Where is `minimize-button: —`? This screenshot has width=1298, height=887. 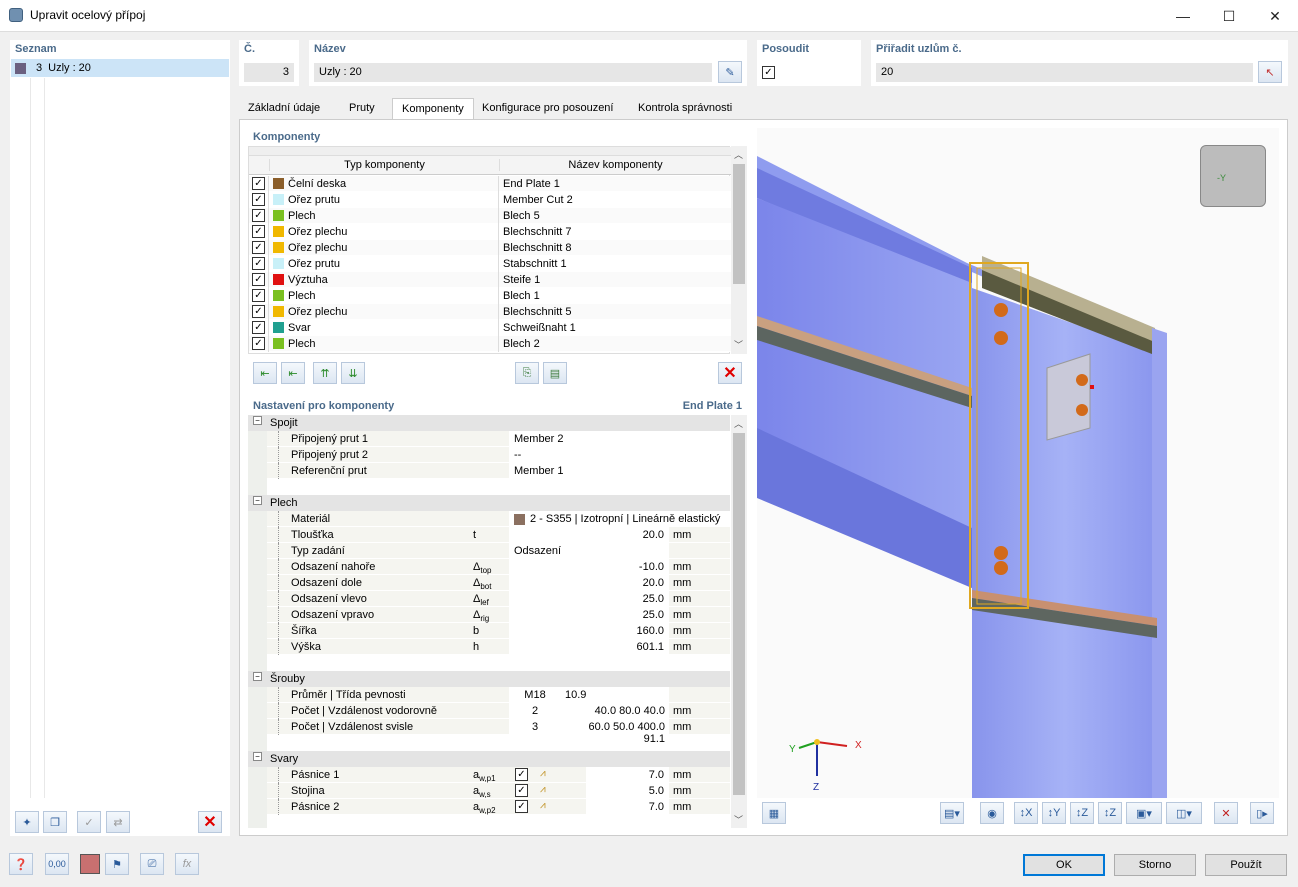
minimize-button: — is located at coordinates (1183, 16).